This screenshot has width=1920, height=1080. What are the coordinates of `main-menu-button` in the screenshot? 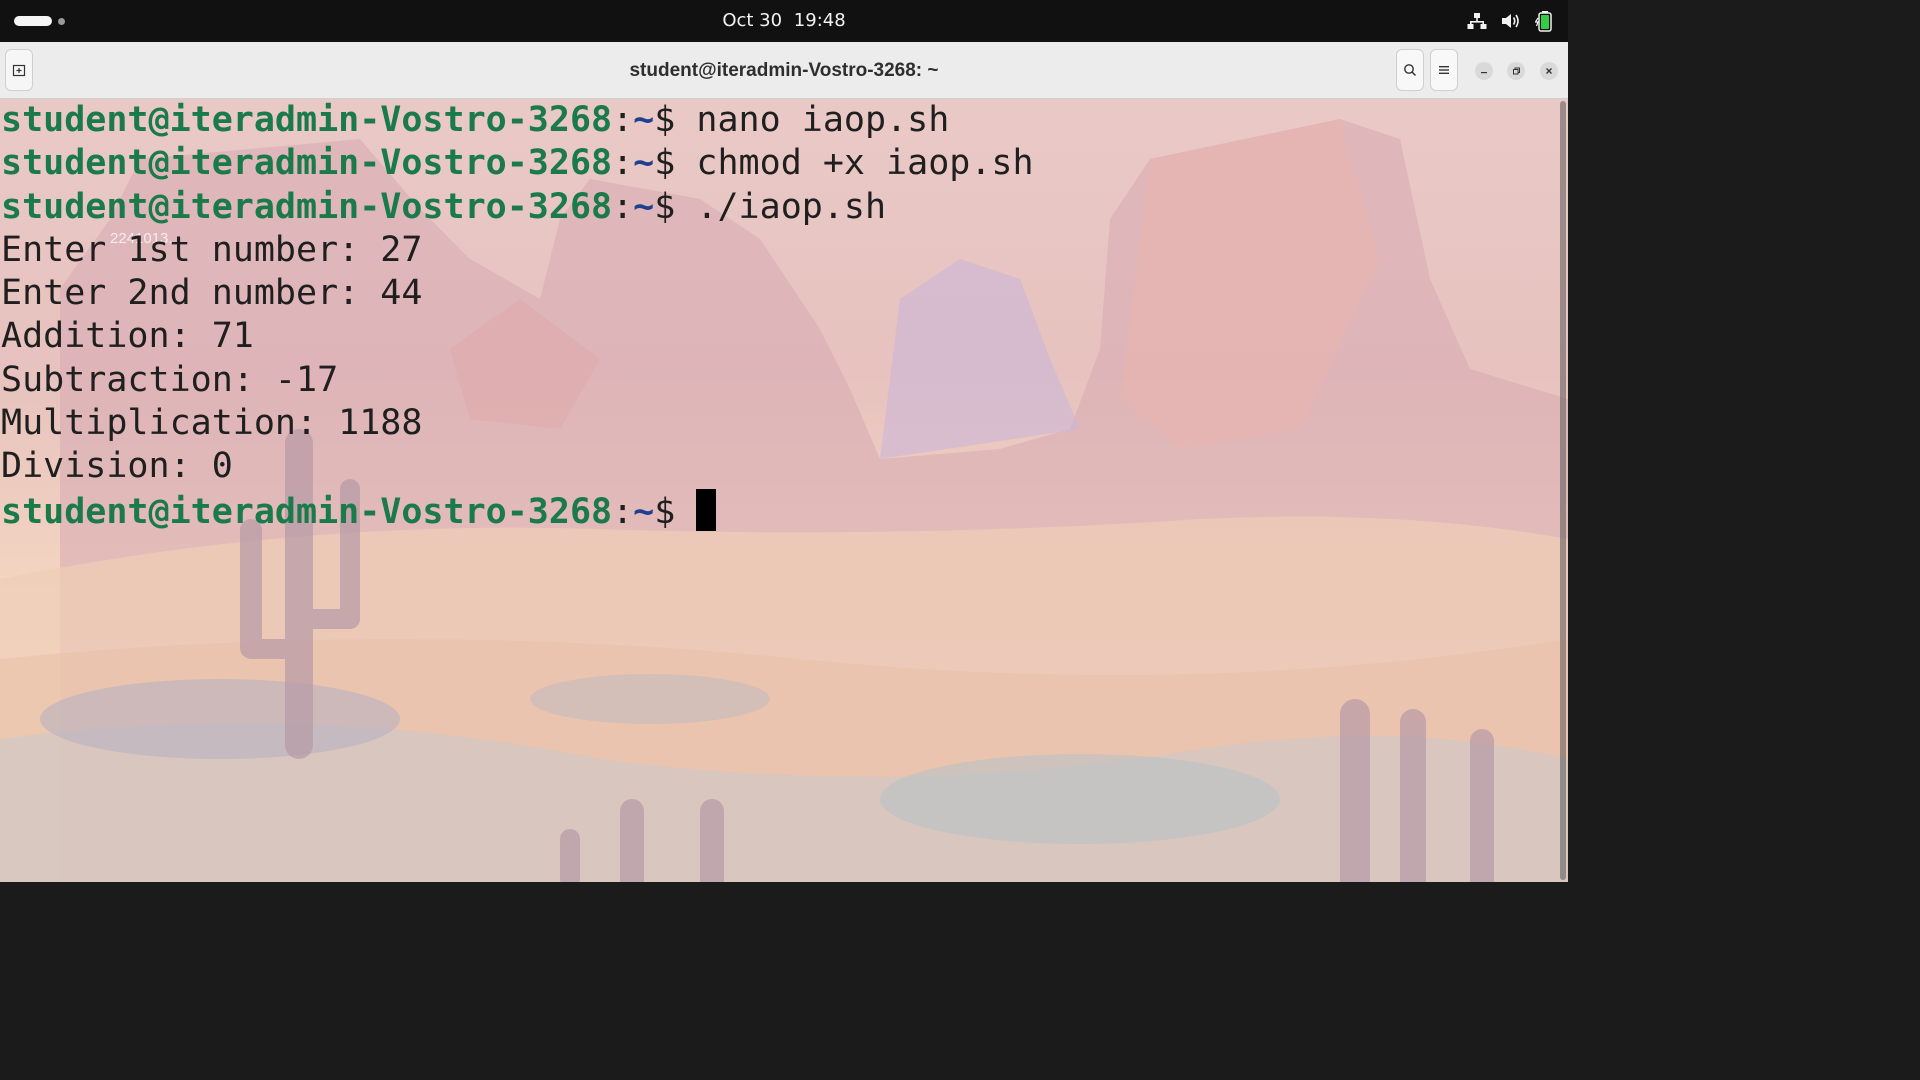 It's located at (1444, 70).